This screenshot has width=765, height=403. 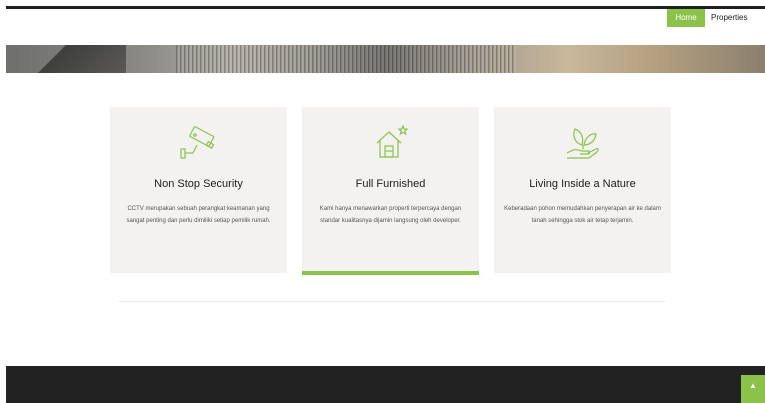 What do you see at coordinates (727, 18) in the screenshot?
I see `nav-properties-link: Properties` at bounding box center [727, 18].